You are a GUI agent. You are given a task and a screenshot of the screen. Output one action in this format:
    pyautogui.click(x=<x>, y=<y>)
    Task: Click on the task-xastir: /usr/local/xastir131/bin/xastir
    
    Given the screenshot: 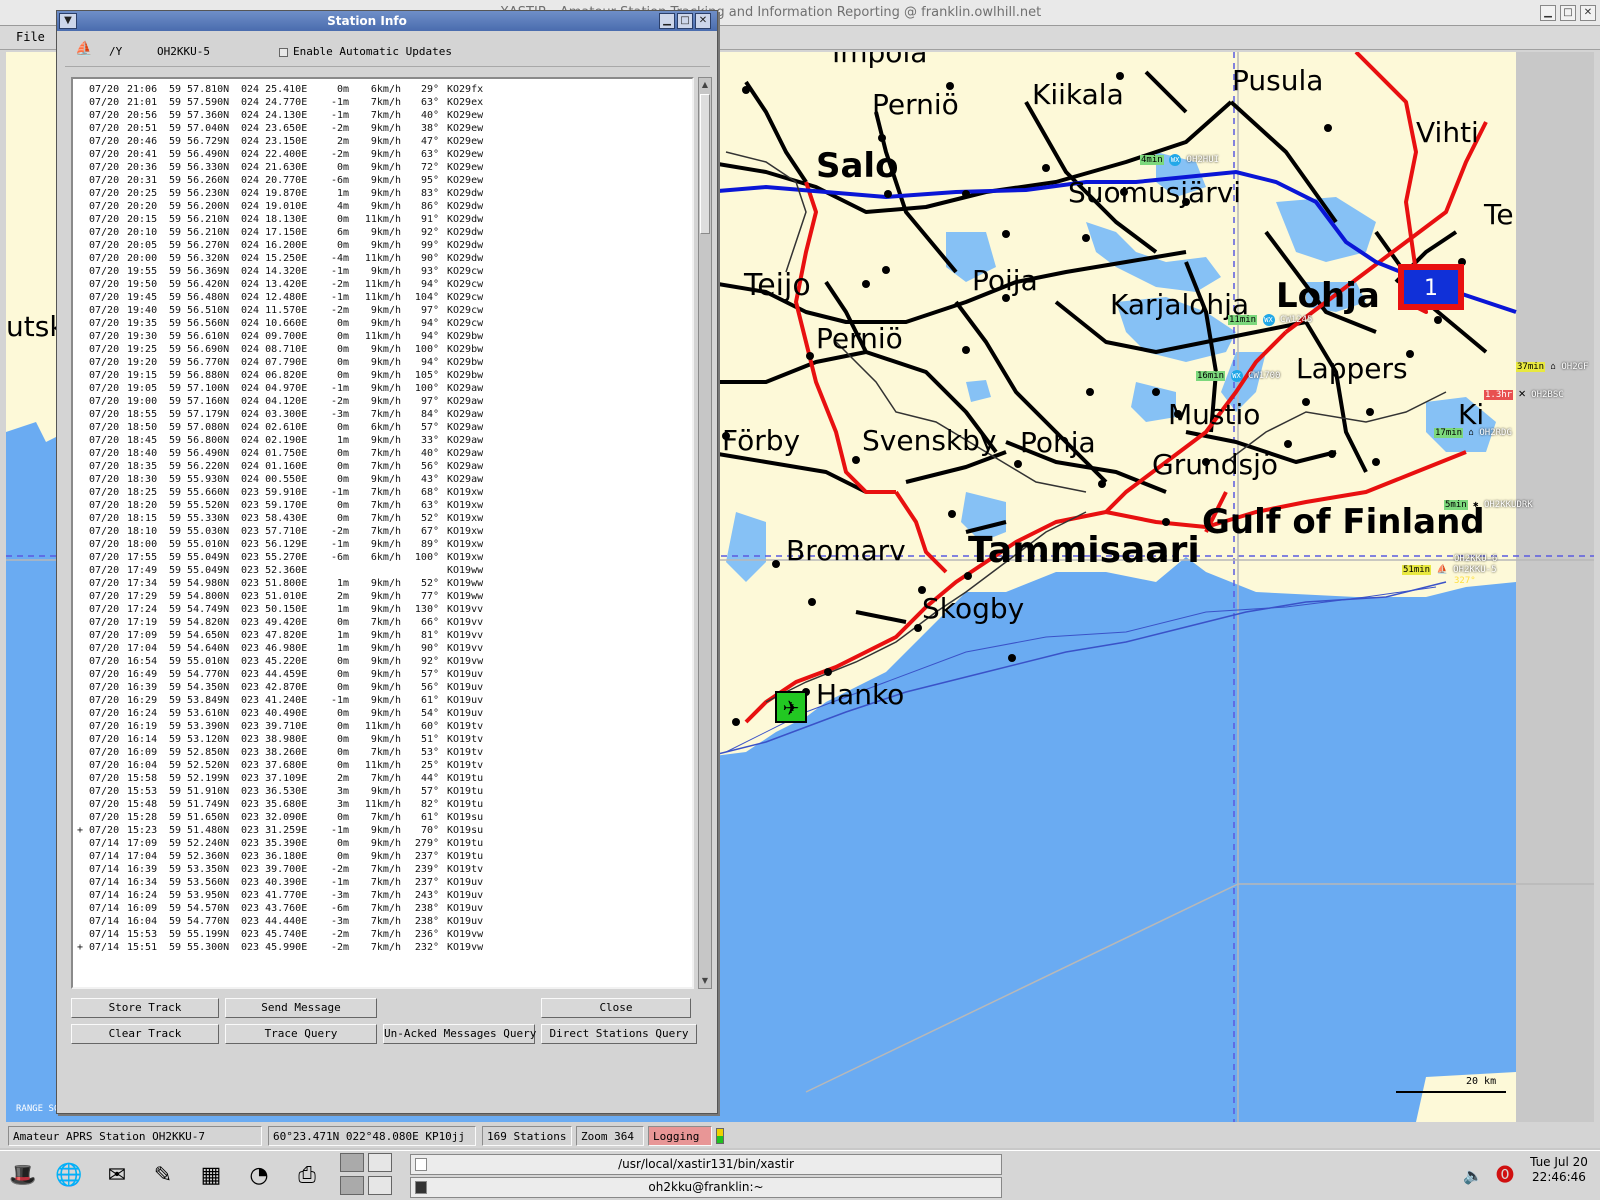 What is the action you would take?
    pyautogui.click(x=706, y=1164)
    